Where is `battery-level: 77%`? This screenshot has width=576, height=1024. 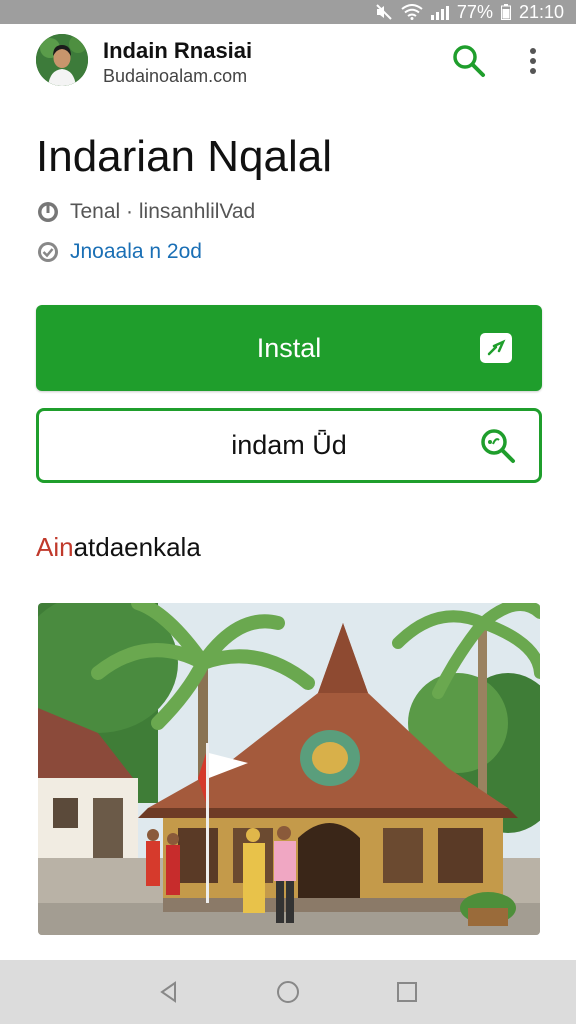 battery-level: 77% is located at coordinates (474, 11).